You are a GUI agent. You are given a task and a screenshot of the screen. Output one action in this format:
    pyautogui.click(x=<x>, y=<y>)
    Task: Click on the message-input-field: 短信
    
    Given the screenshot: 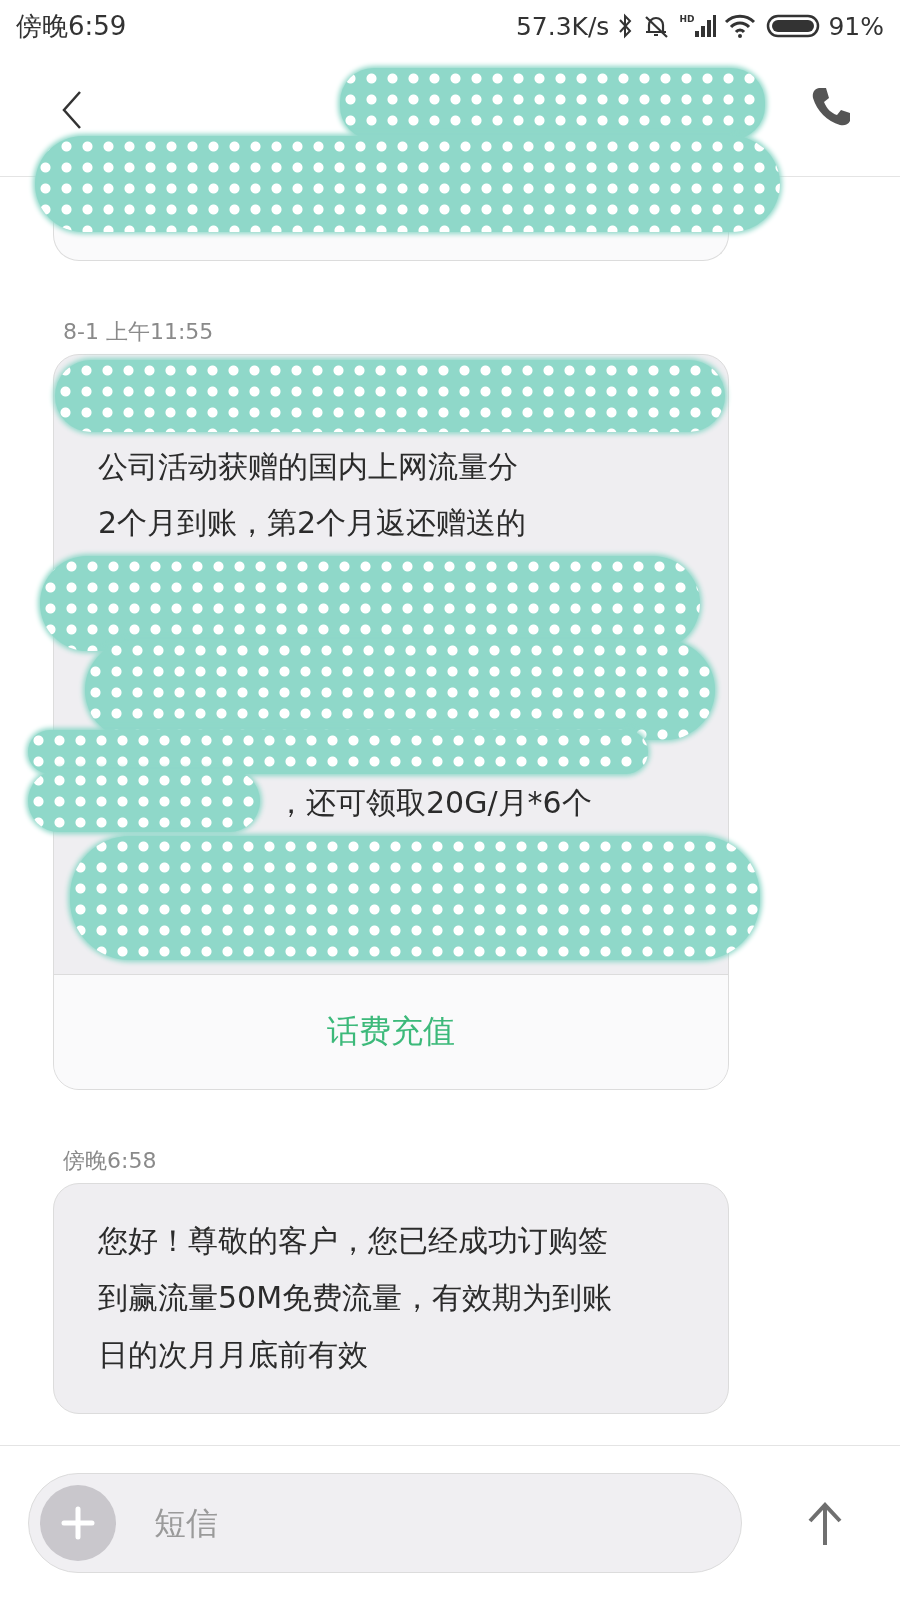 What is the action you would take?
    pyautogui.click(x=385, y=1523)
    